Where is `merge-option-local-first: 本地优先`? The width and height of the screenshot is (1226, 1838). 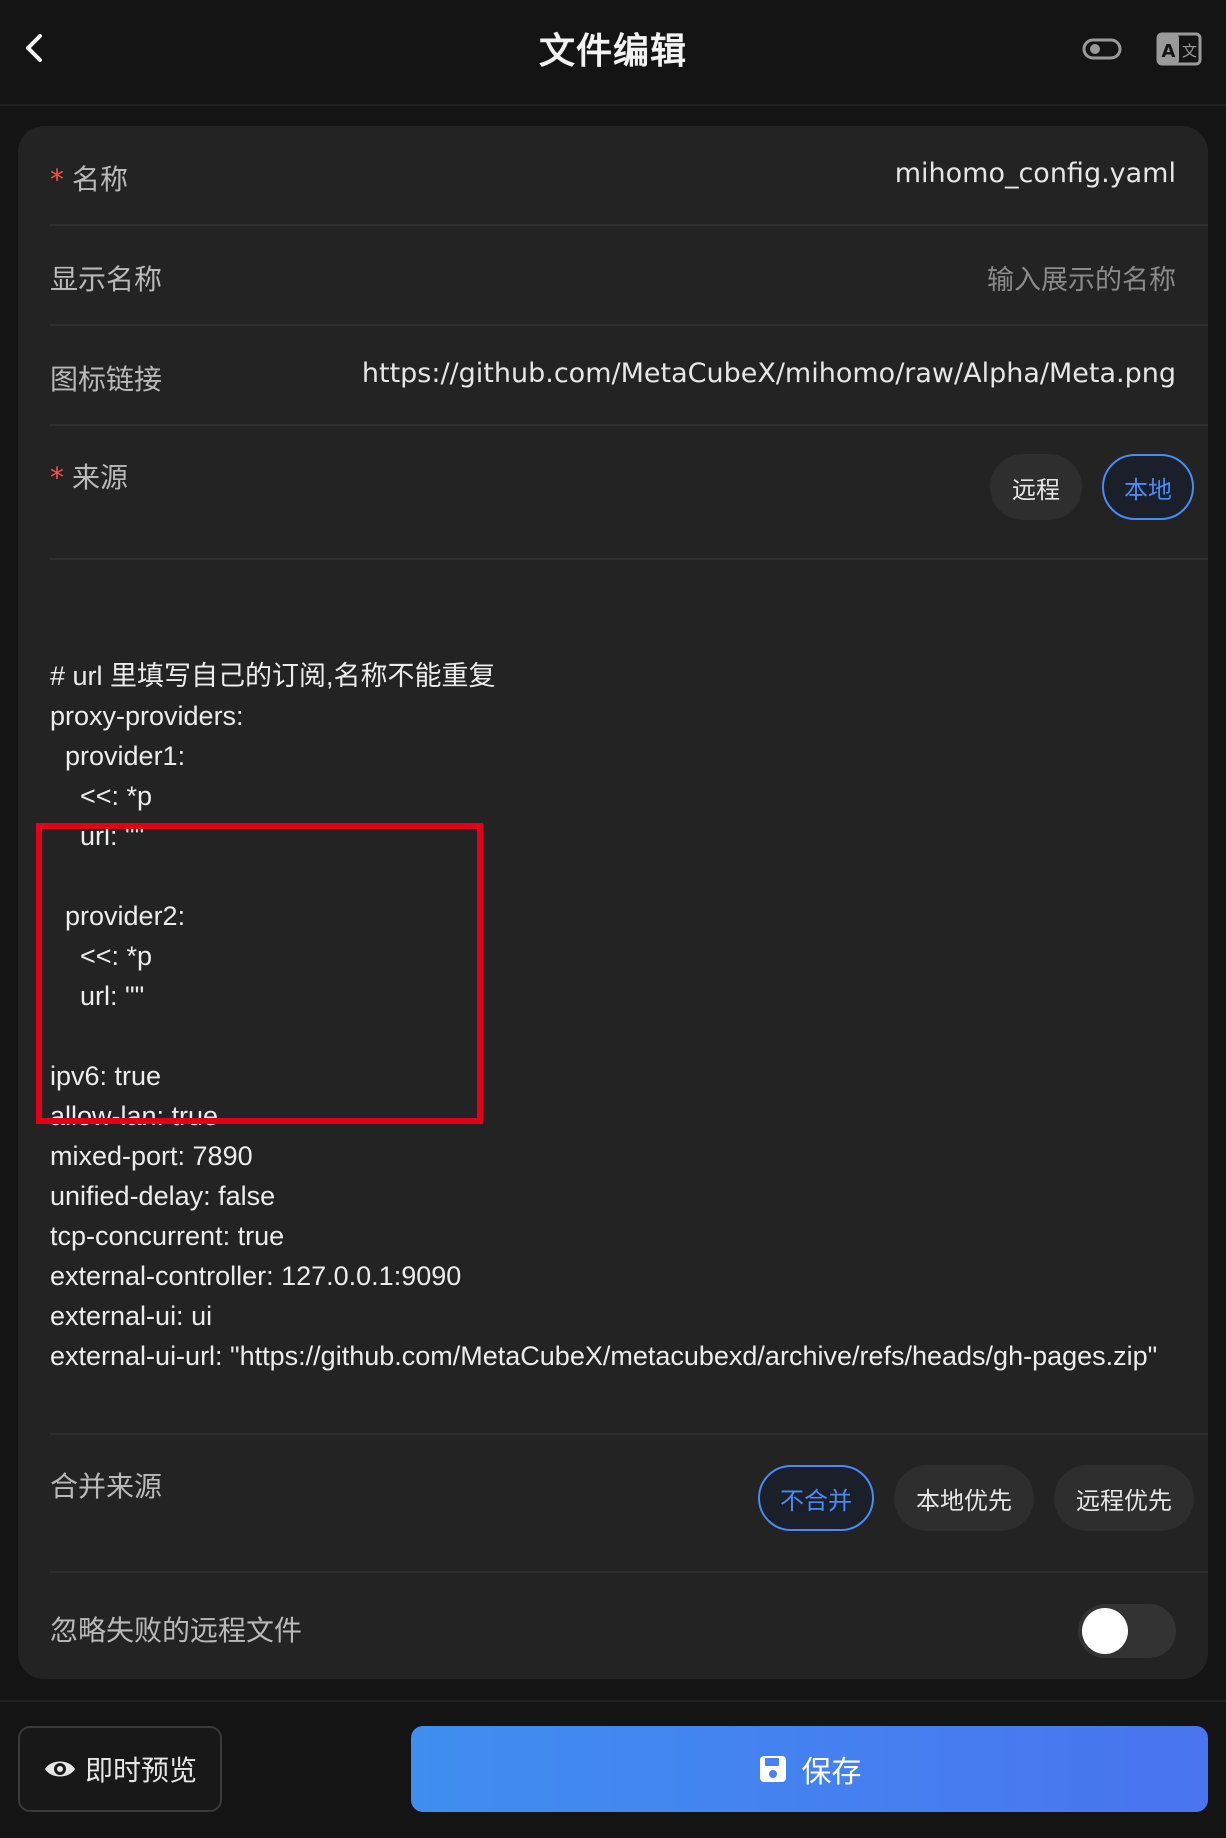 merge-option-local-first: 本地优先 is located at coordinates (964, 1498).